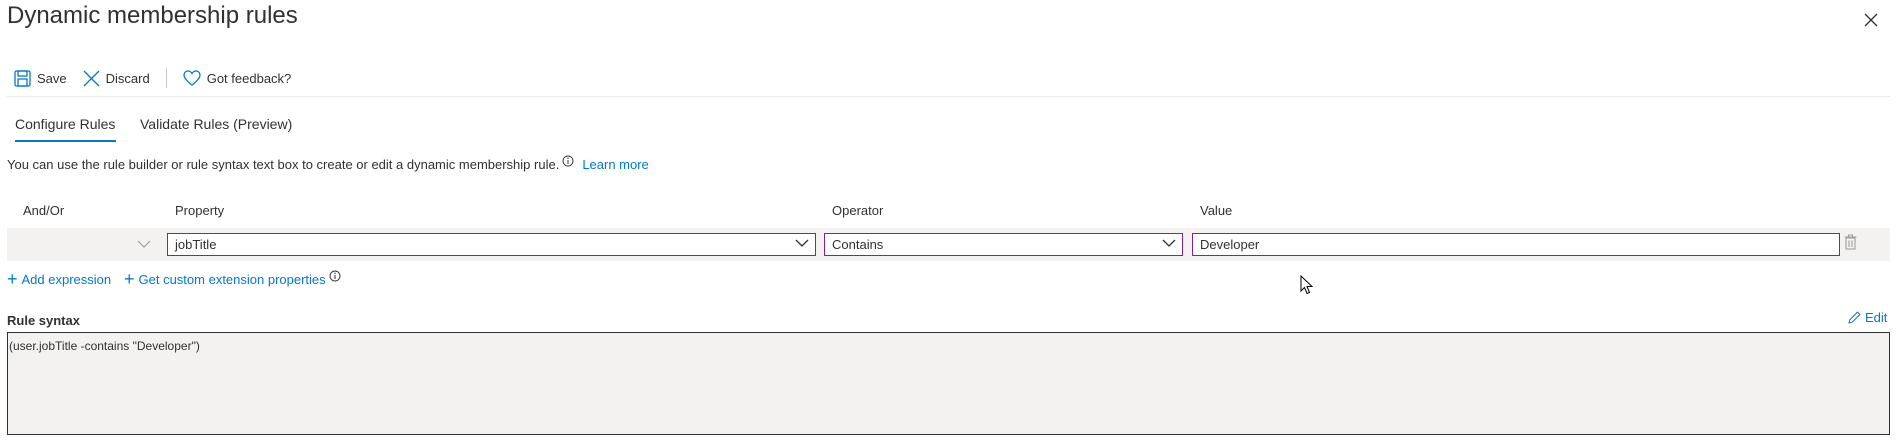 This screenshot has height=442, width=1896. Describe the element at coordinates (22, 78) in the screenshot. I see `save-icon` at that location.